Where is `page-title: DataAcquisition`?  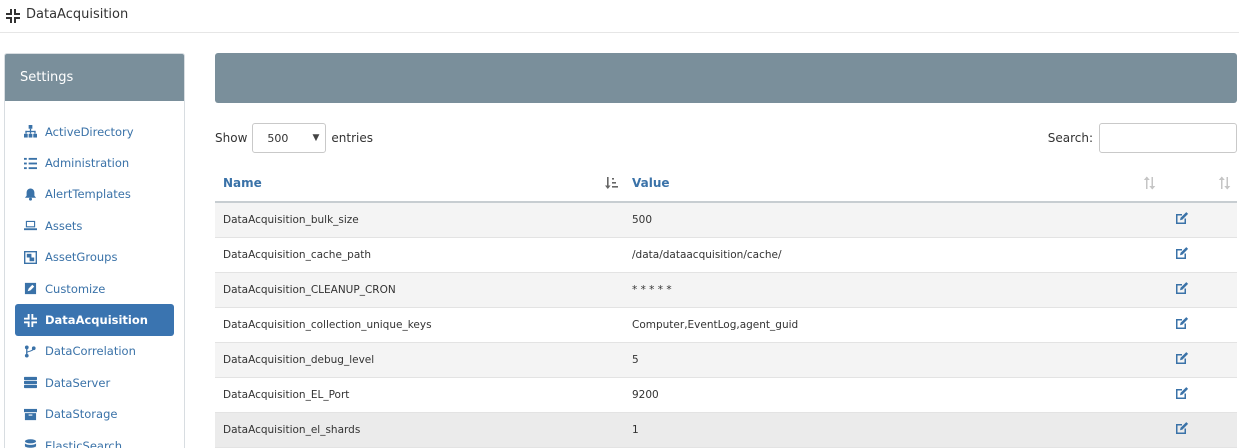 page-title: DataAcquisition is located at coordinates (77, 14).